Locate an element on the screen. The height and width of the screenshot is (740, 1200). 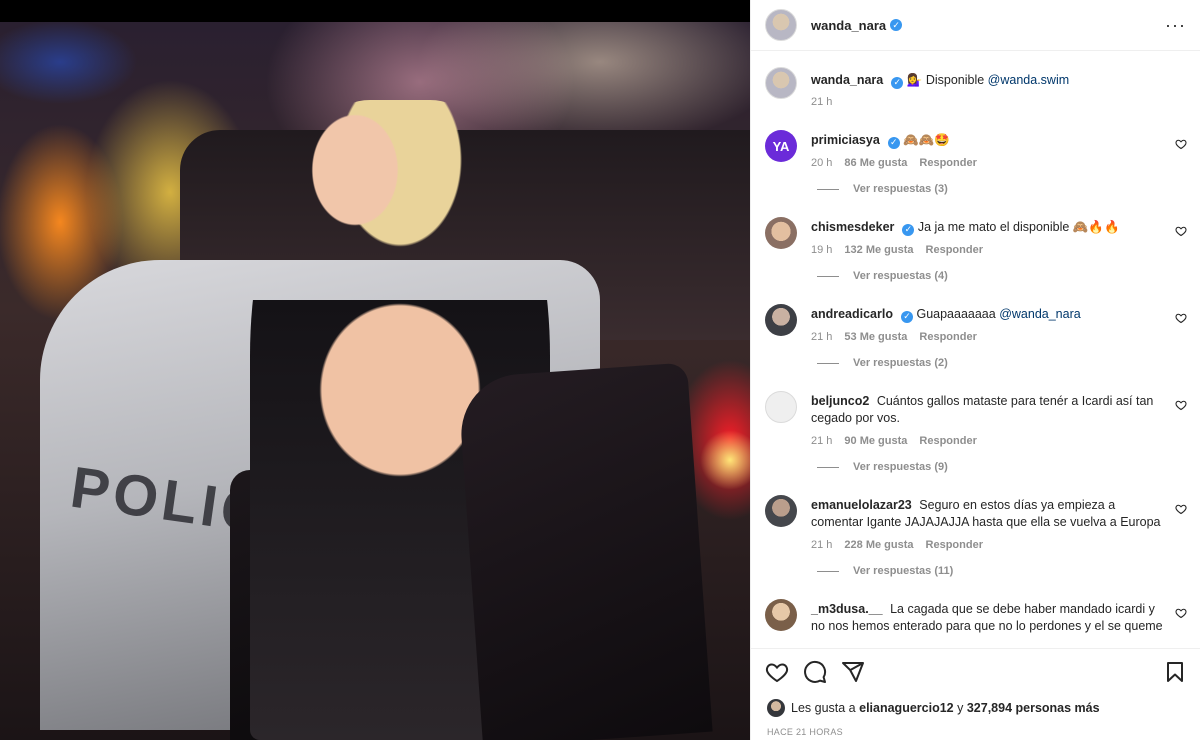
photo-coat-right is located at coordinates (585, 551).